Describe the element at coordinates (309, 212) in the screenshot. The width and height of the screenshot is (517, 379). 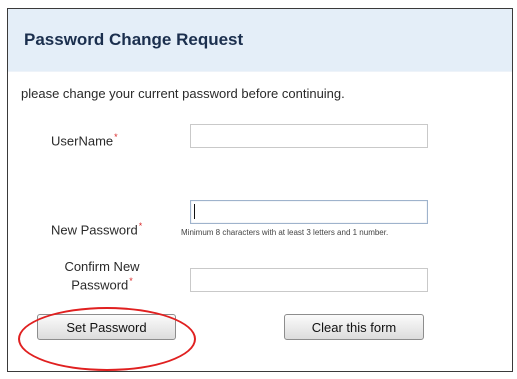
I see `new-password-input` at that location.